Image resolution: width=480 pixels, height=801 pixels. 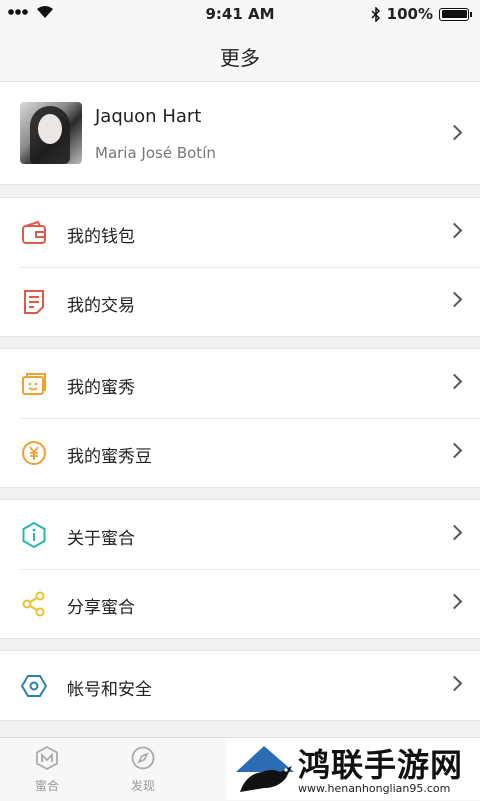 I want to click on wallet-icon, so click(x=34, y=232).